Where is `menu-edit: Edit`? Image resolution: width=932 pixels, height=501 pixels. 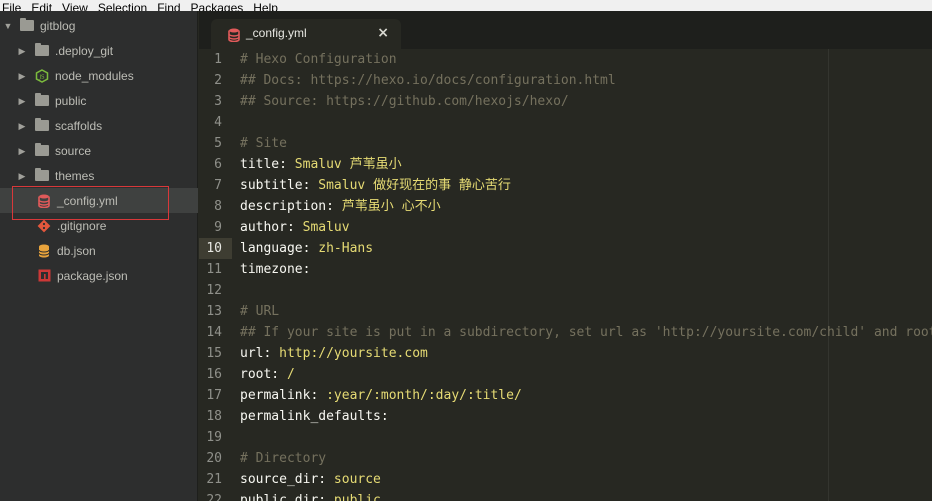 menu-edit: Edit is located at coordinates (41, 6).